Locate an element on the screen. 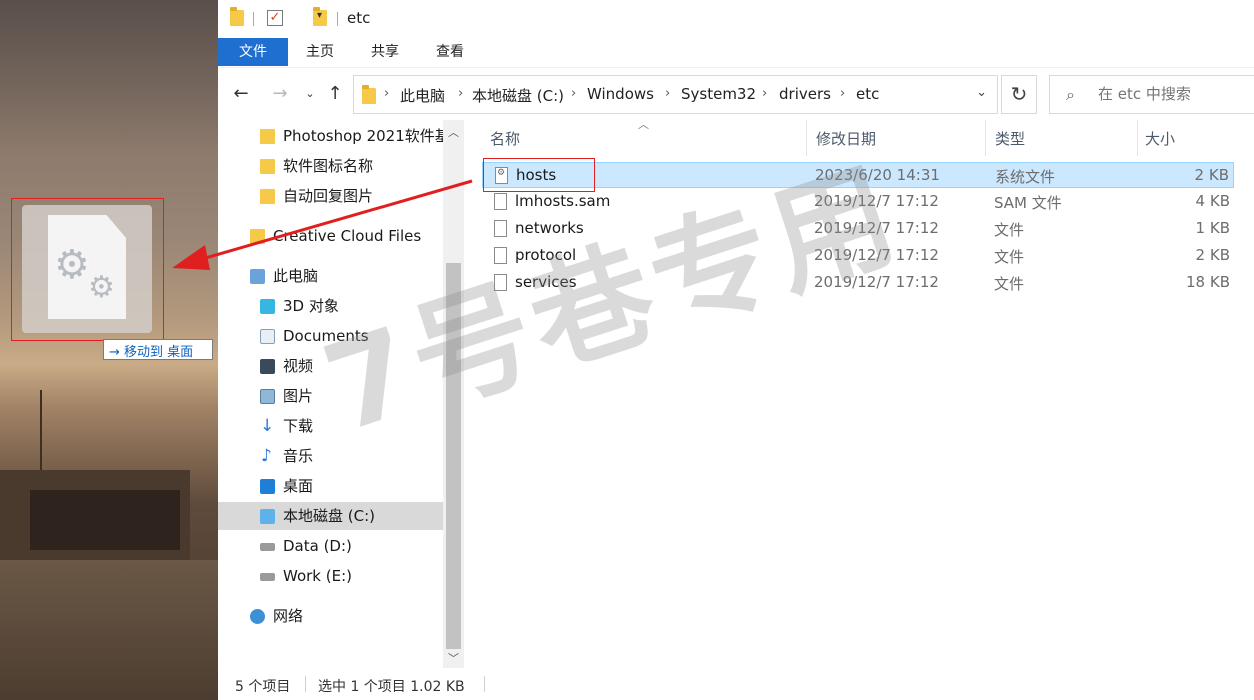 This screenshot has height=700, width=1254. scrollbar-thumb is located at coordinates (453, 456).